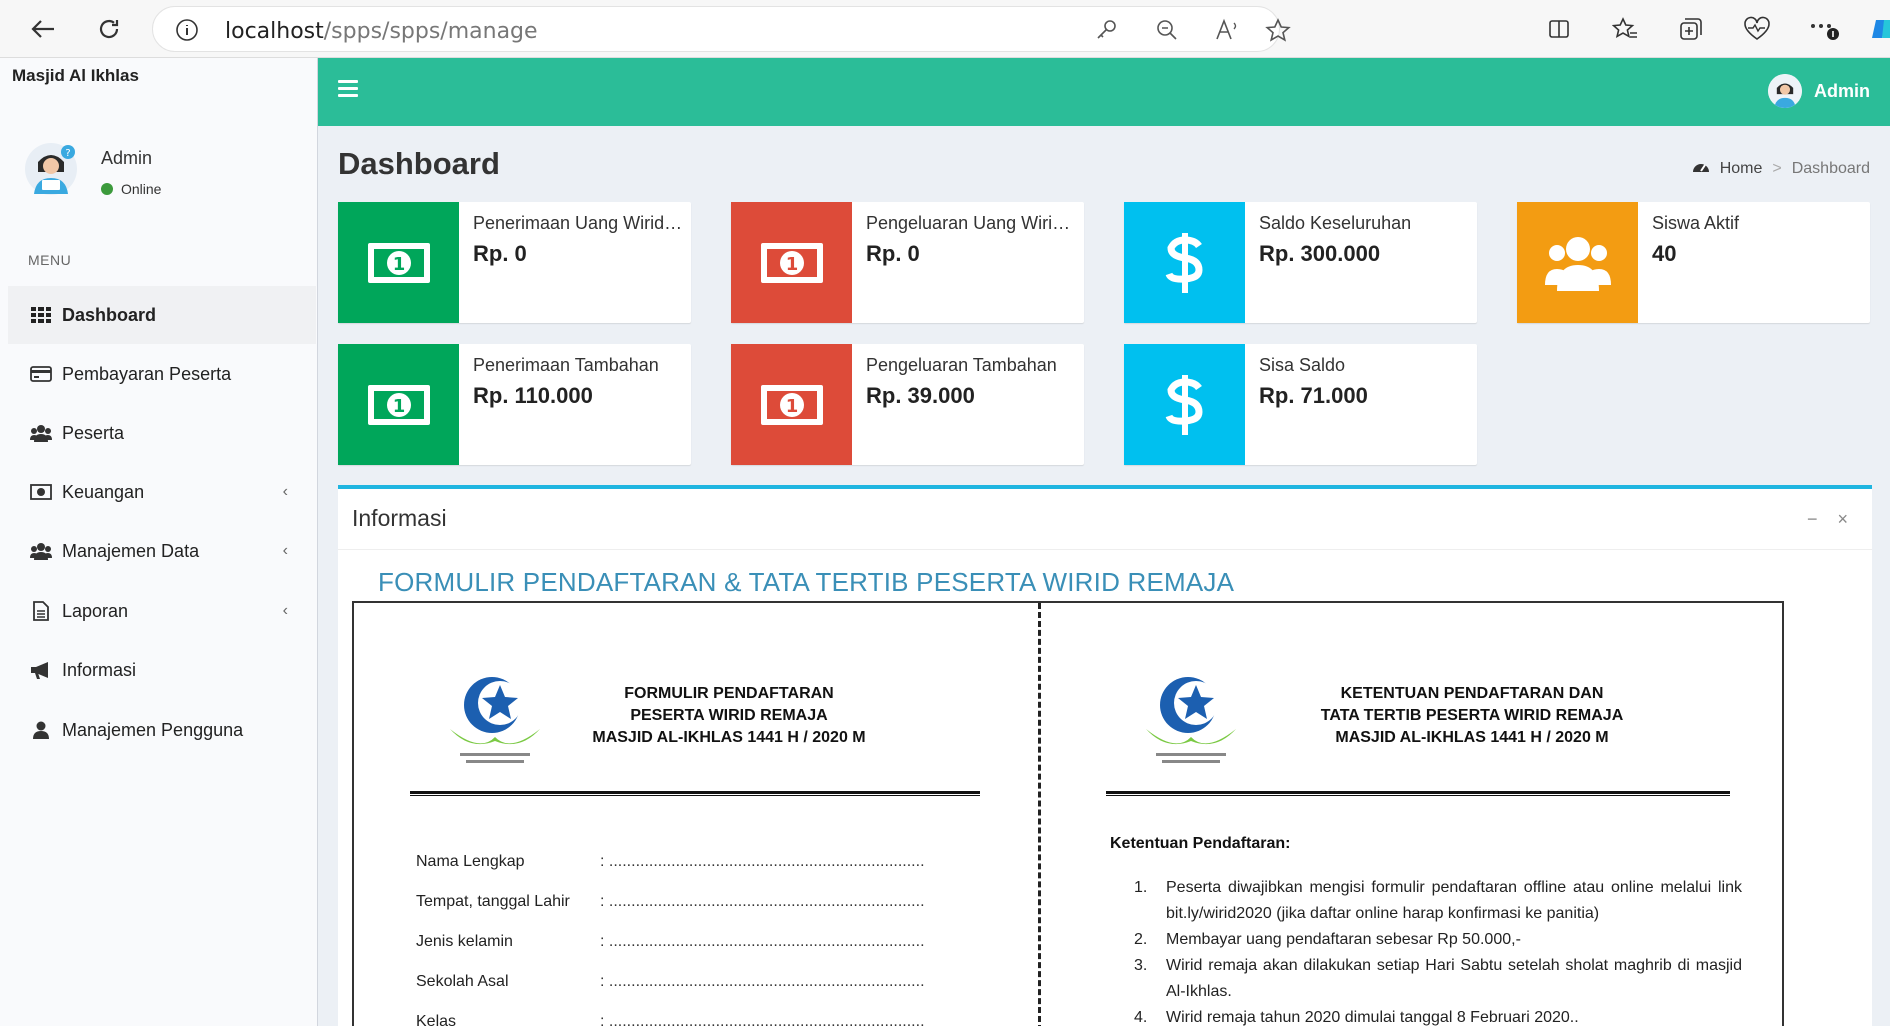 The height and width of the screenshot is (1026, 1890). What do you see at coordinates (41, 492) in the screenshot?
I see `money-icon` at bounding box center [41, 492].